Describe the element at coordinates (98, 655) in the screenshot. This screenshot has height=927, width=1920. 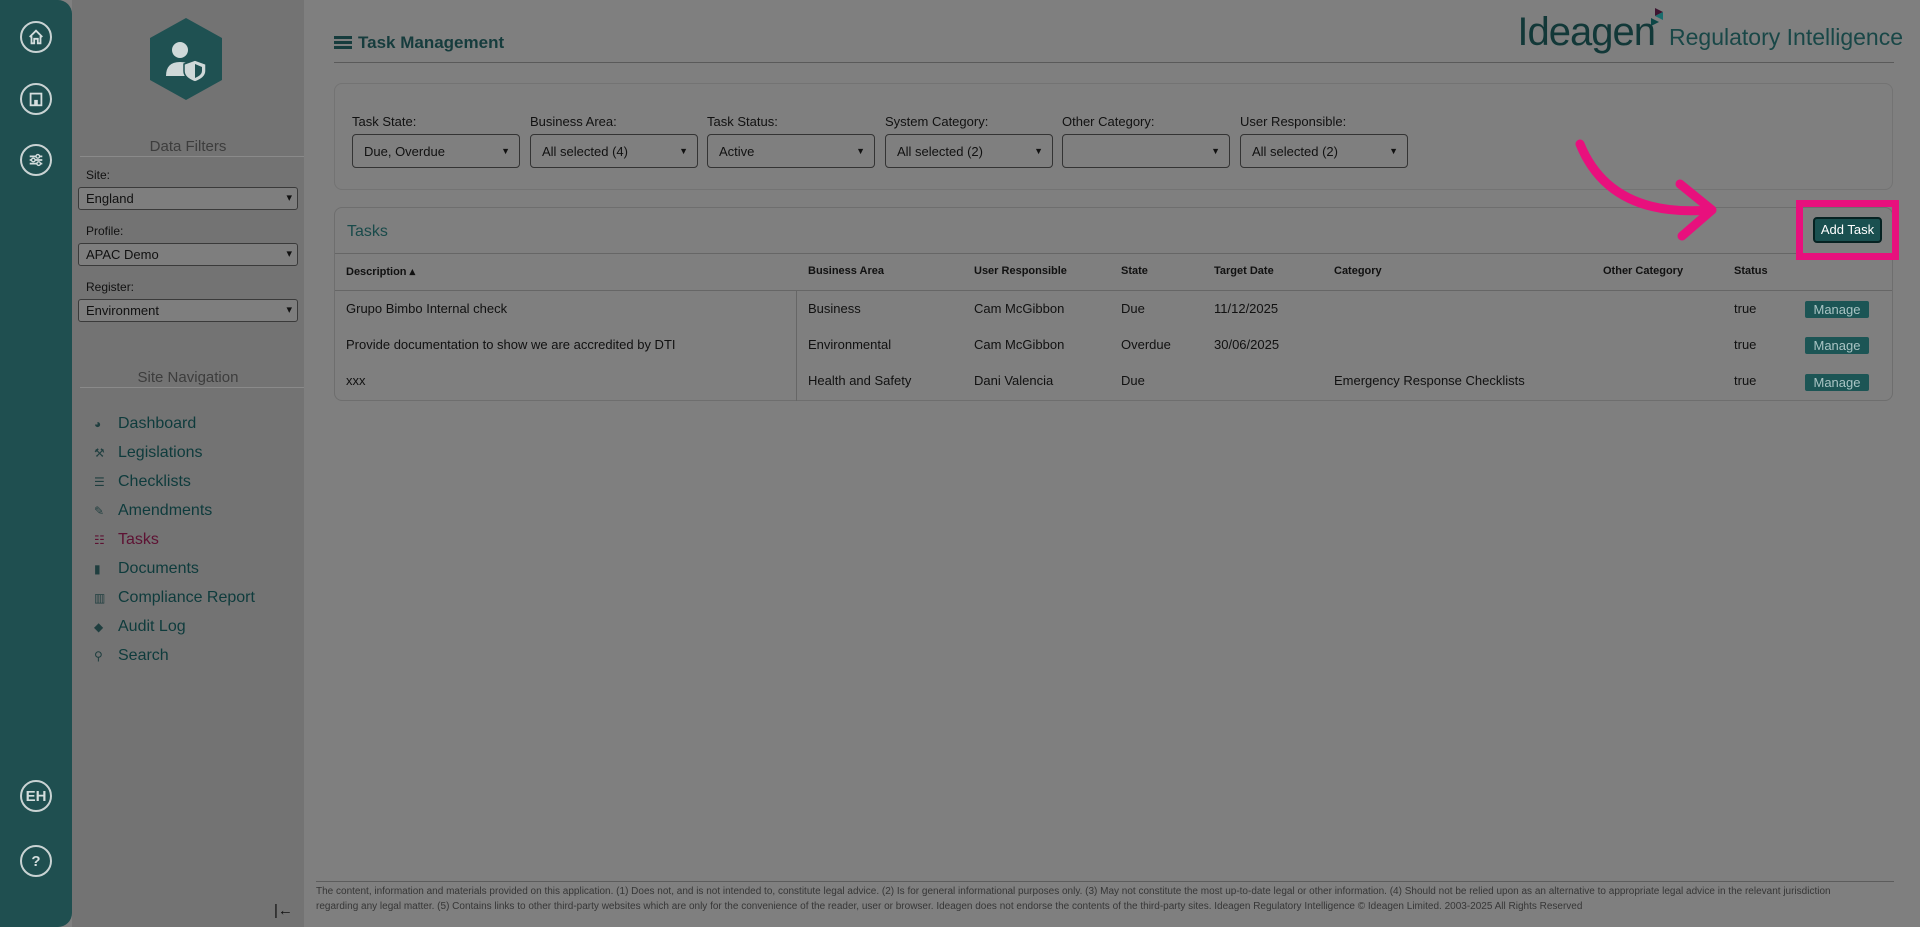
I see `search-icon: ⚲` at that location.